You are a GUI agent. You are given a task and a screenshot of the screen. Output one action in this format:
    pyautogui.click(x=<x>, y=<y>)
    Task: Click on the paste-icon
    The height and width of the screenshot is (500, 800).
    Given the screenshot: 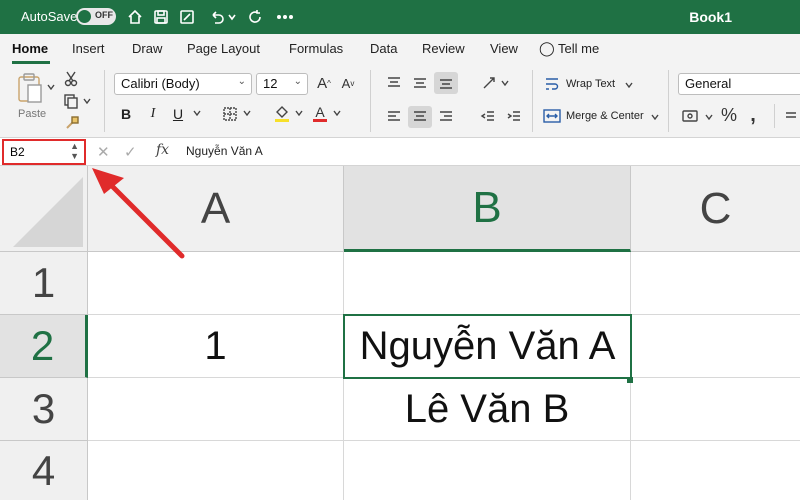 What is the action you would take?
    pyautogui.click(x=30, y=88)
    